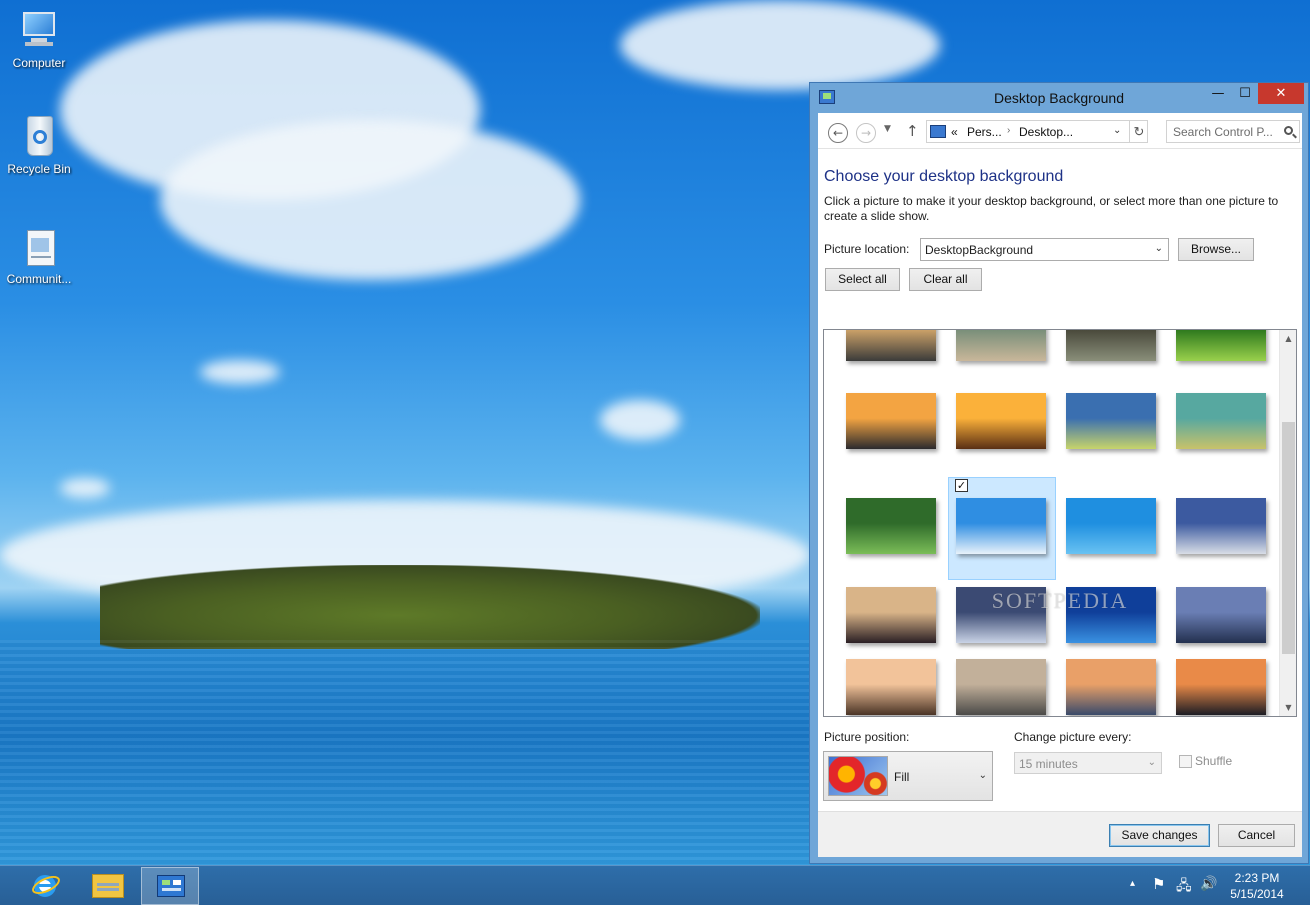 The width and height of the screenshot is (1310, 905). Describe the element at coordinates (945, 279) in the screenshot. I see `clear-all-button: Clear all` at that location.